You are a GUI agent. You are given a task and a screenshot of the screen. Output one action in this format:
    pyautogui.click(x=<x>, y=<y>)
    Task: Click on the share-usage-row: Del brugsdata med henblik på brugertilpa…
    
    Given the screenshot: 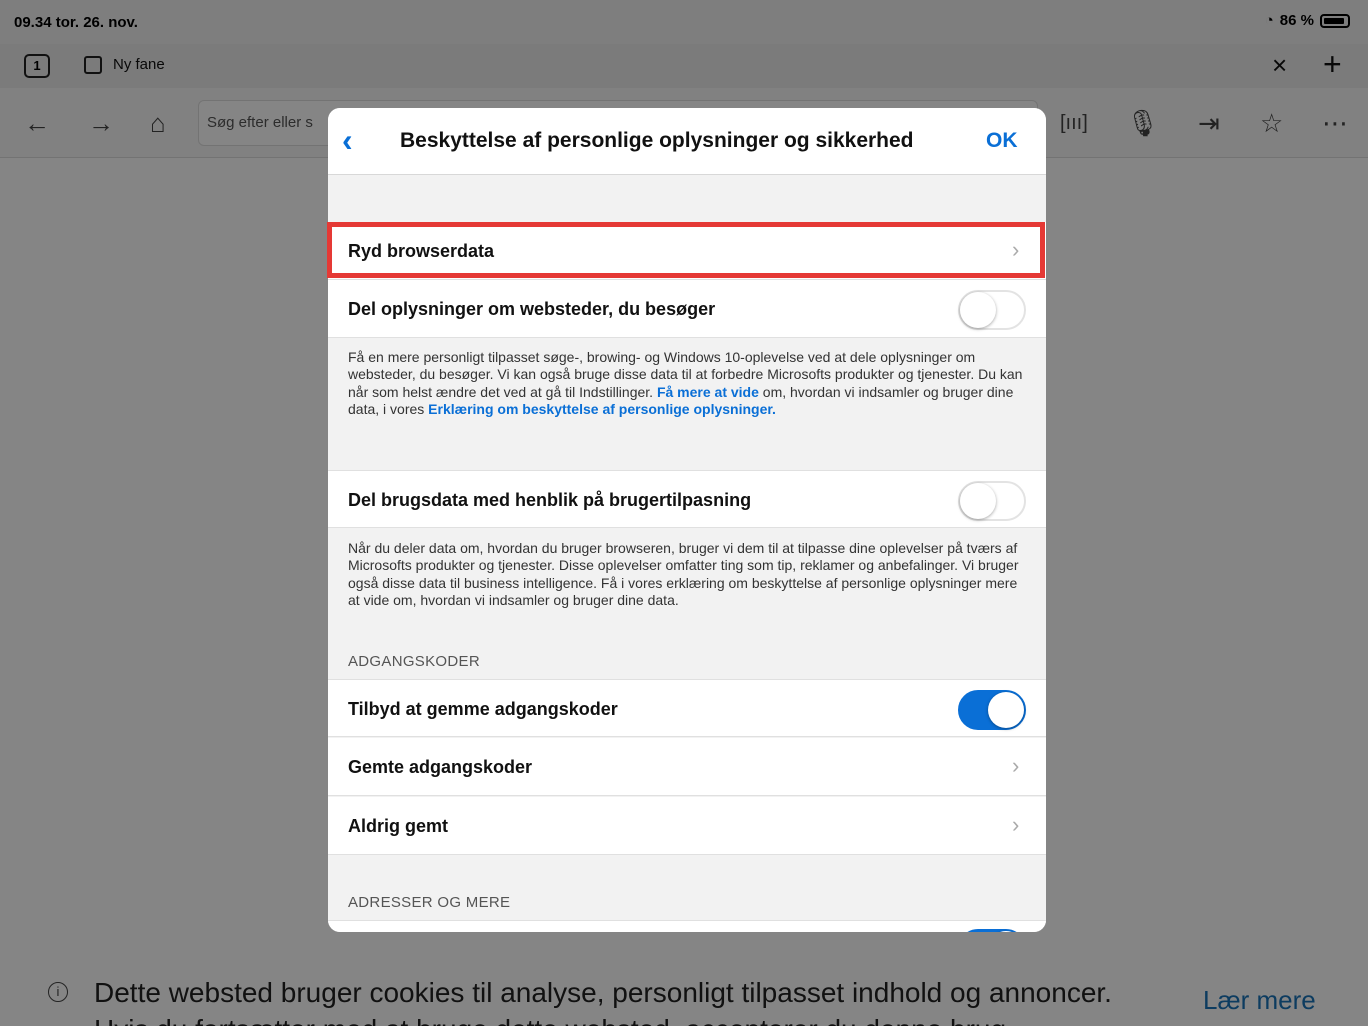 What is the action you would take?
    pyautogui.click(x=687, y=499)
    